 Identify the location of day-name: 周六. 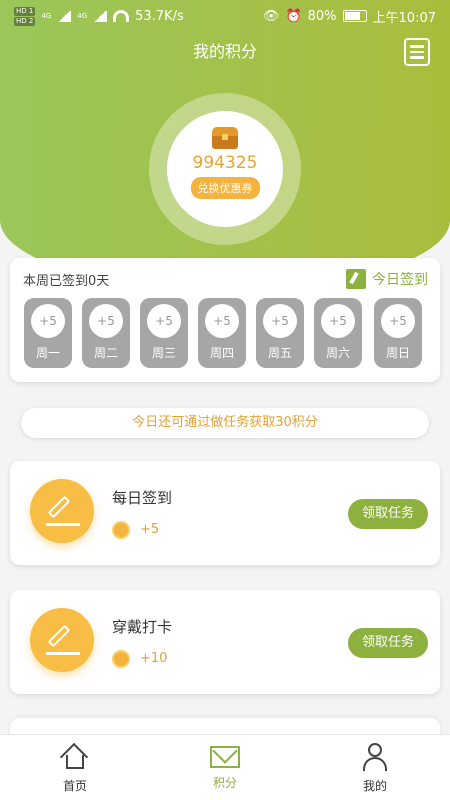
(337, 353).